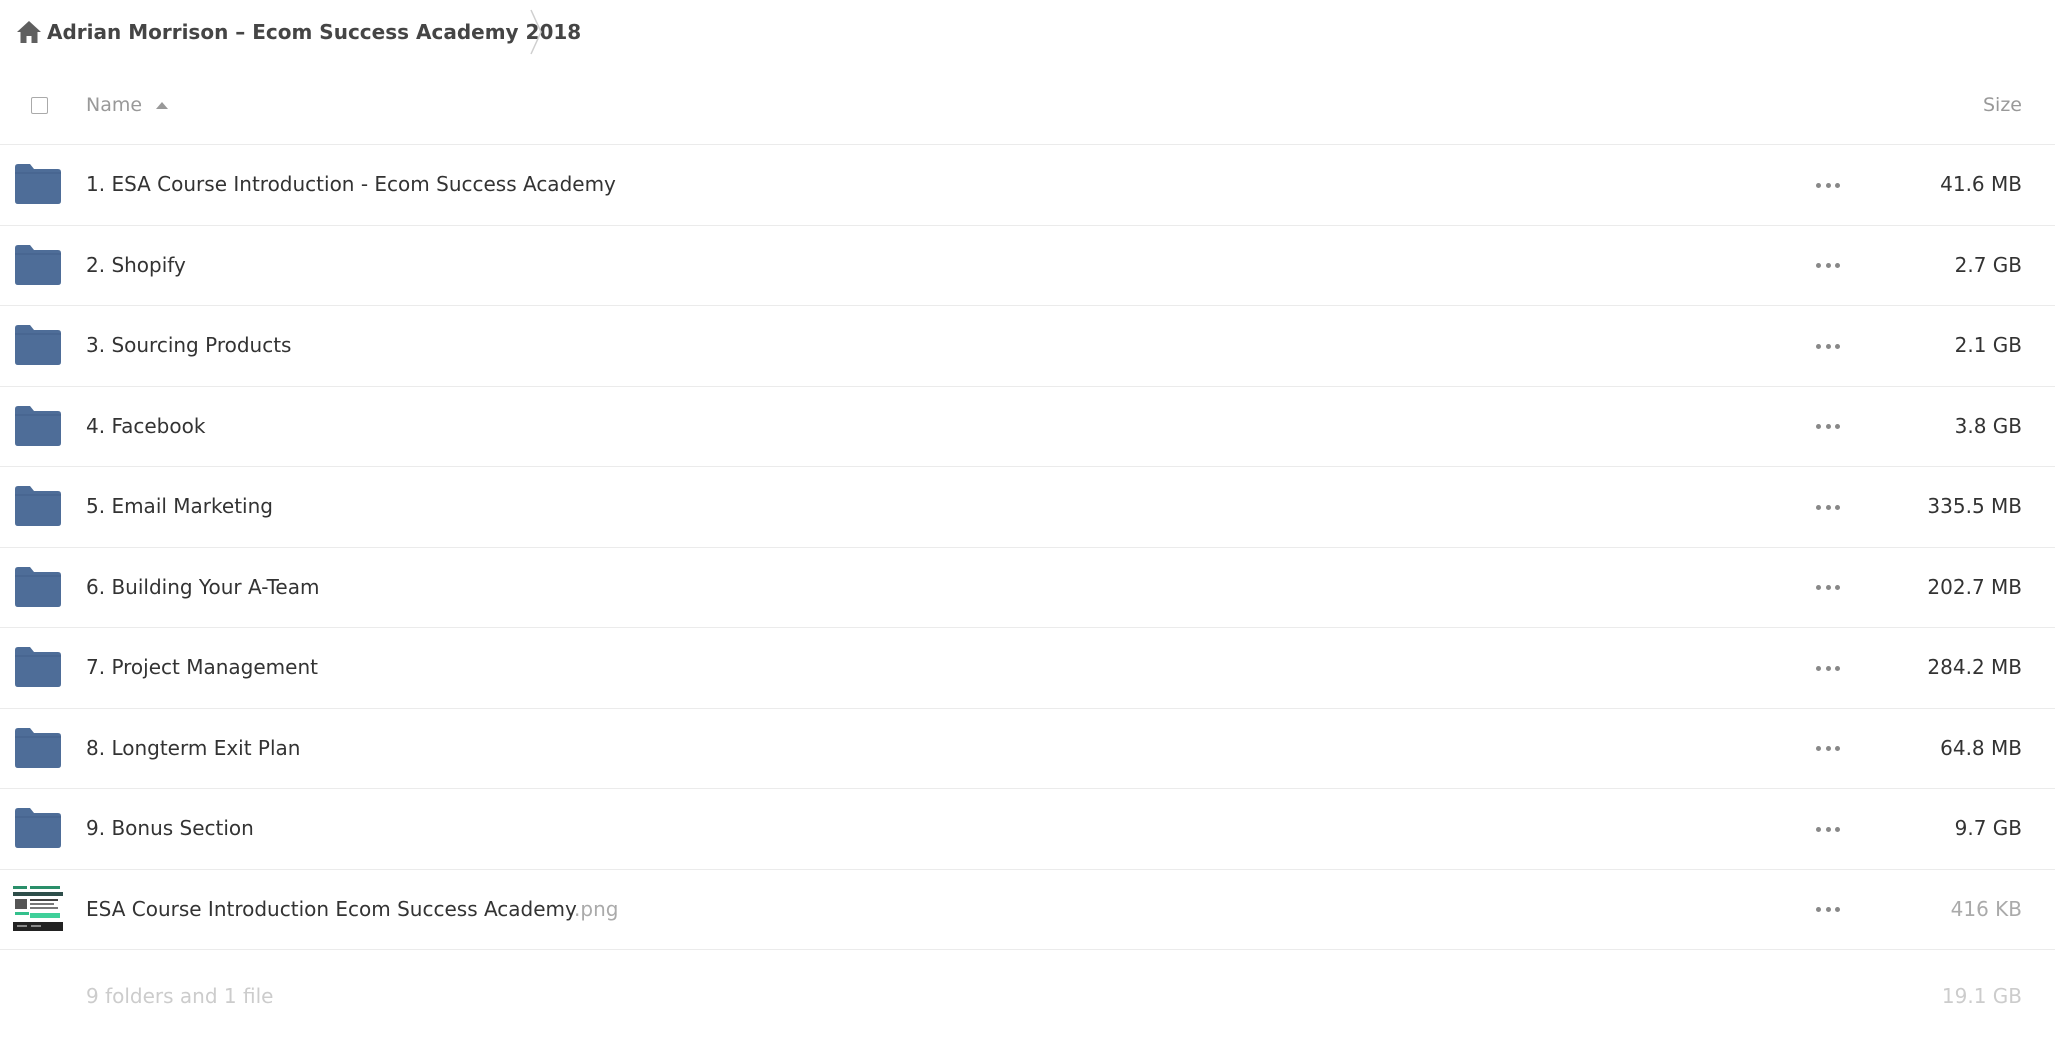 The height and width of the screenshot is (1046, 2055). Describe the element at coordinates (536, 32) in the screenshot. I see `breadcrumb-separator-icon` at that location.